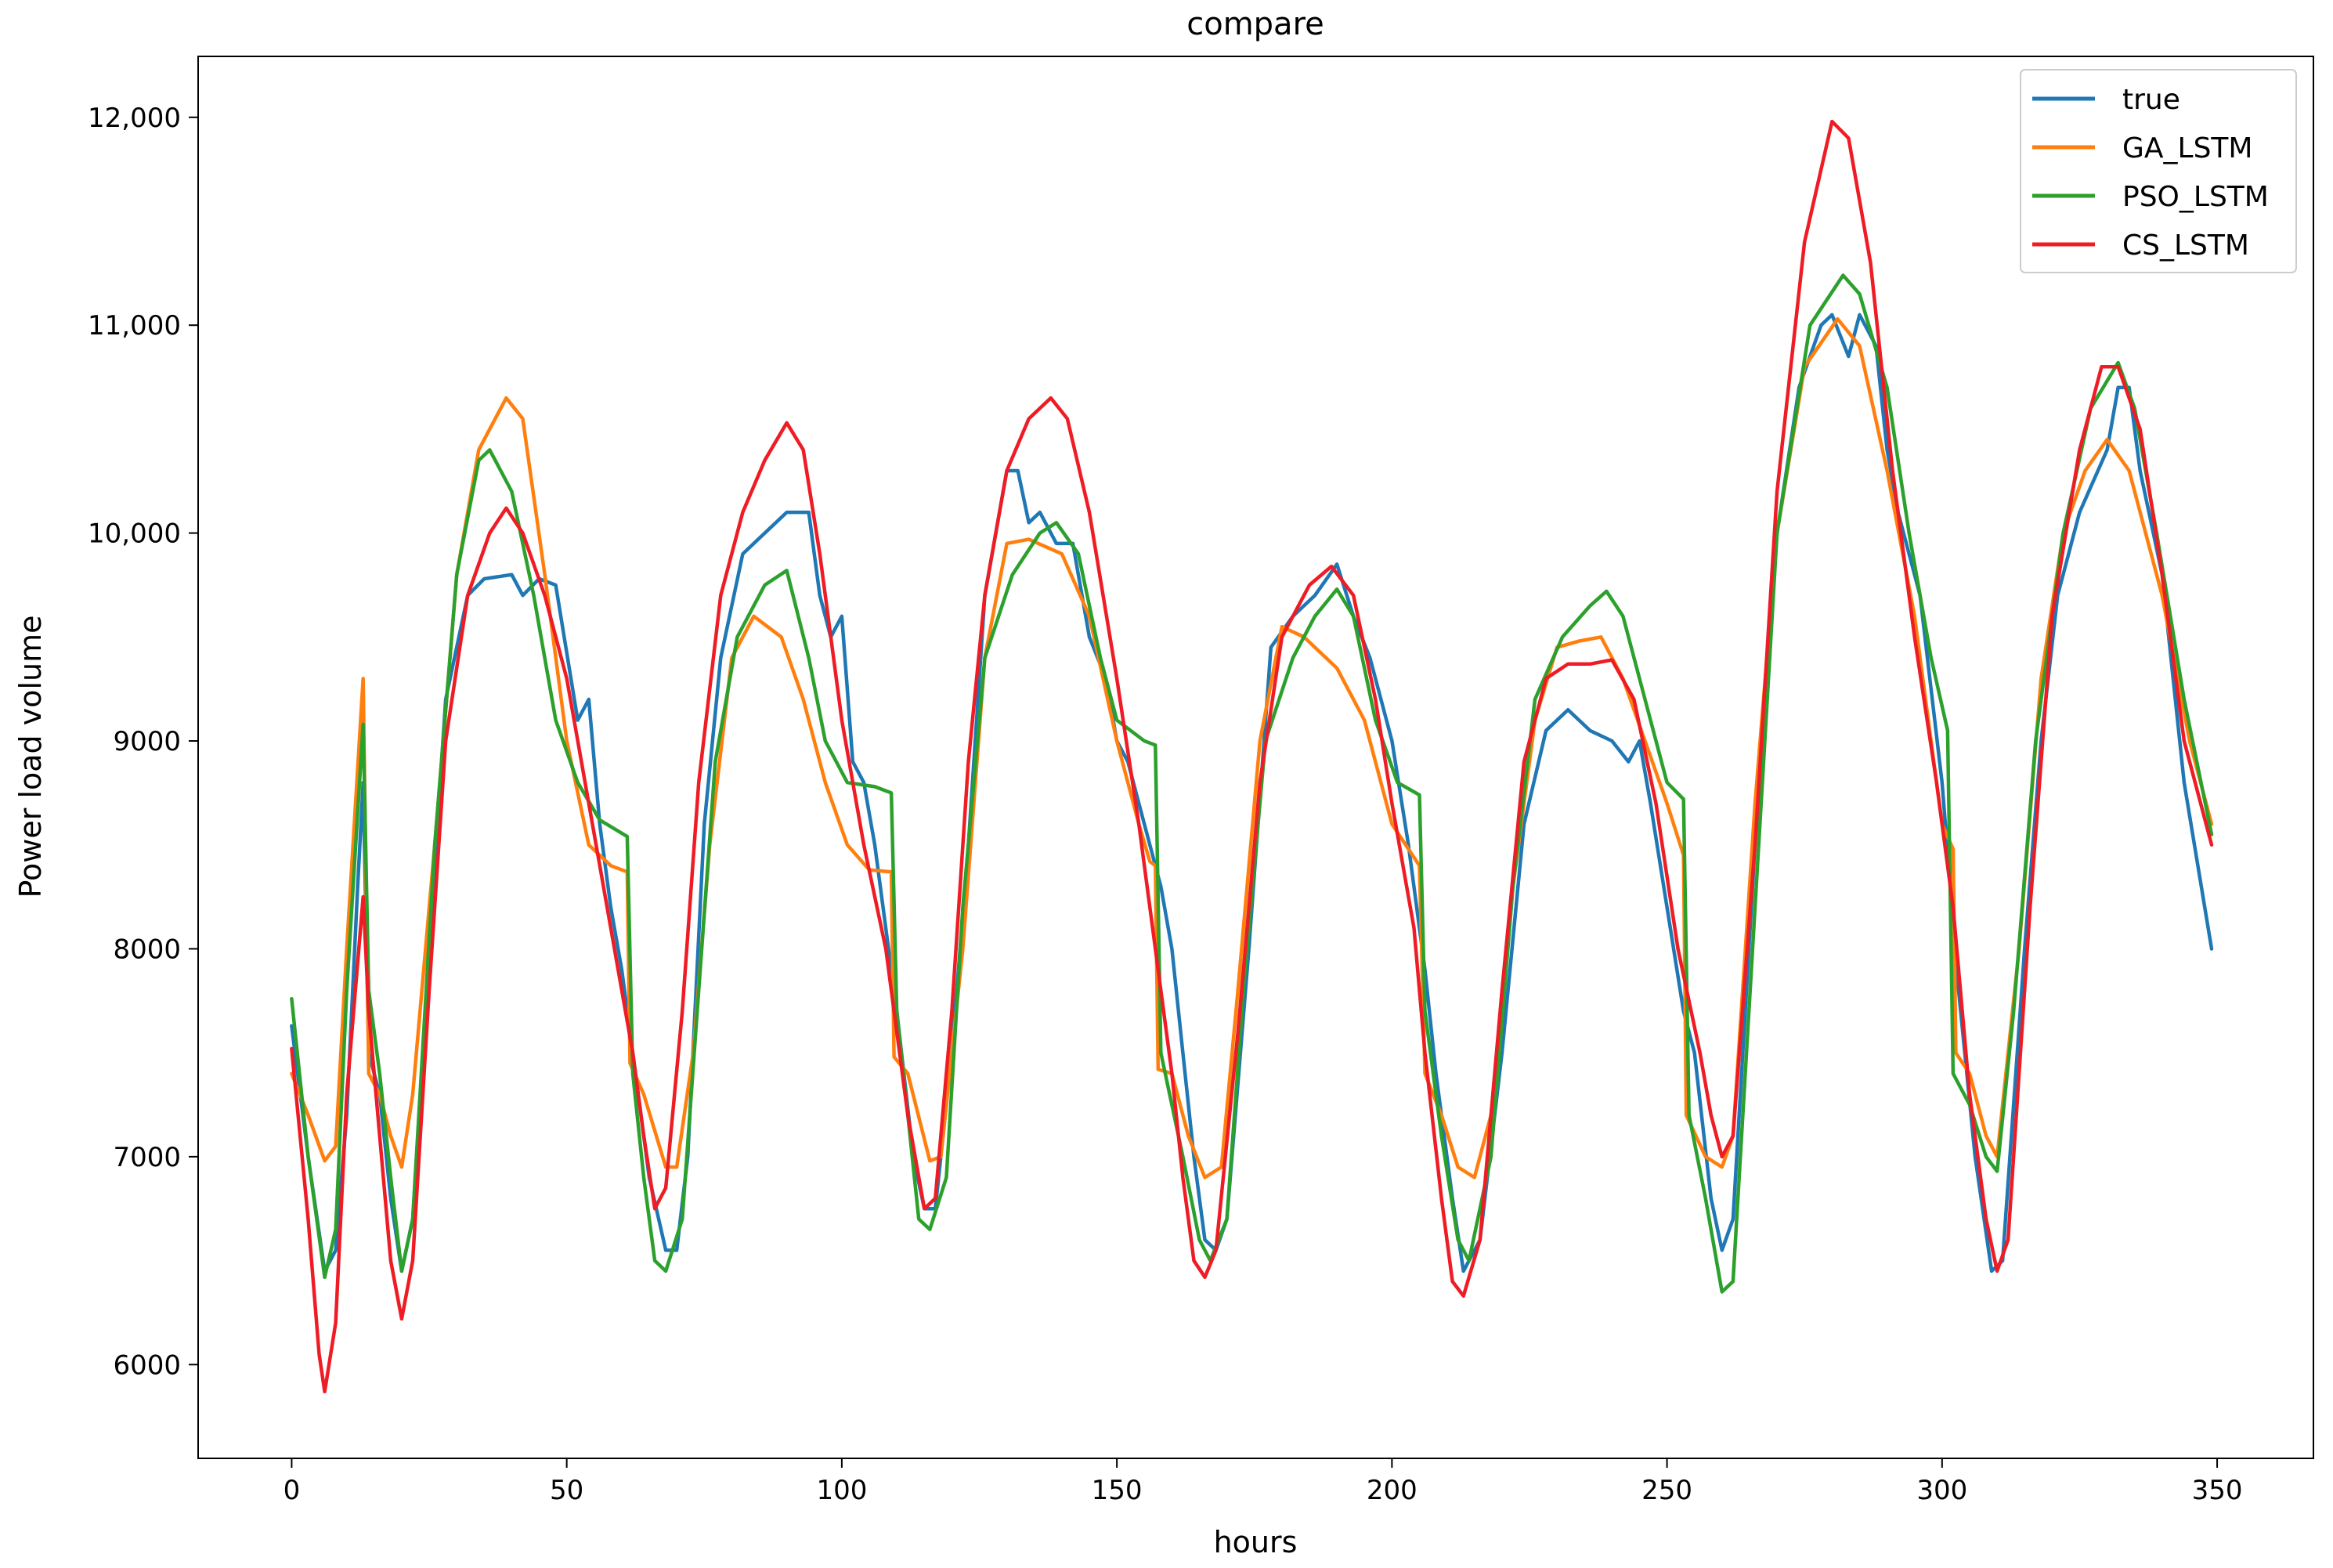 This screenshot has width=2333, height=1568. I want to click on legend-label: CS_LSTM, so click(2186, 245).